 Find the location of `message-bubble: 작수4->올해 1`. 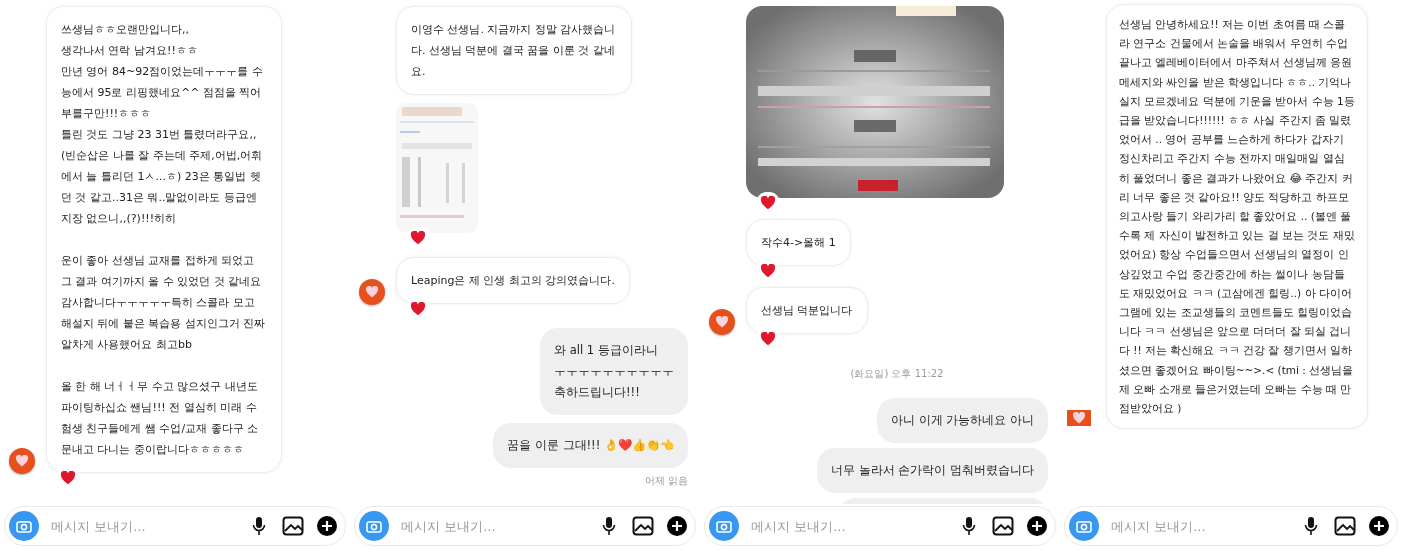

message-bubble: 작수4->올해 1 is located at coordinates (798, 242).